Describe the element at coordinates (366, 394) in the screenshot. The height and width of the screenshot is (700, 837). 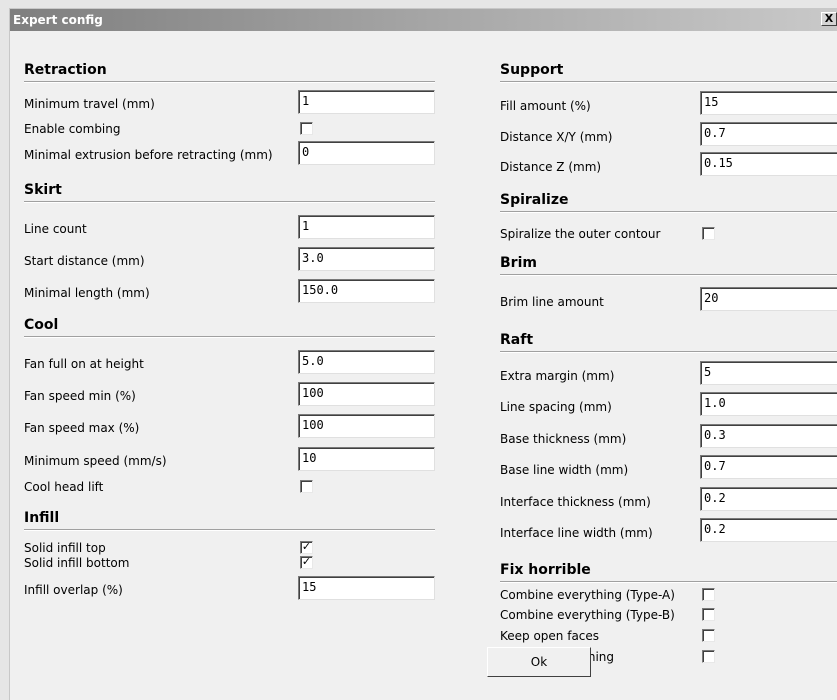
I see `fan-speed-min-input: 100` at that location.